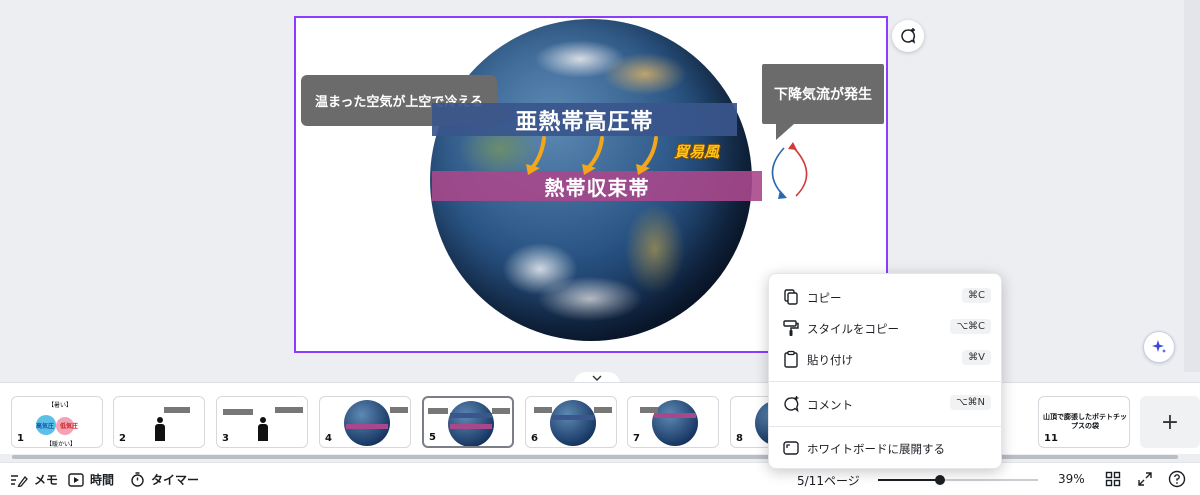 Image resolution: width=1200 pixels, height=495 pixels. Describe the element at coordinates (1071, 479) in the screenshot. I see `zoom-value: 39%` at that location.